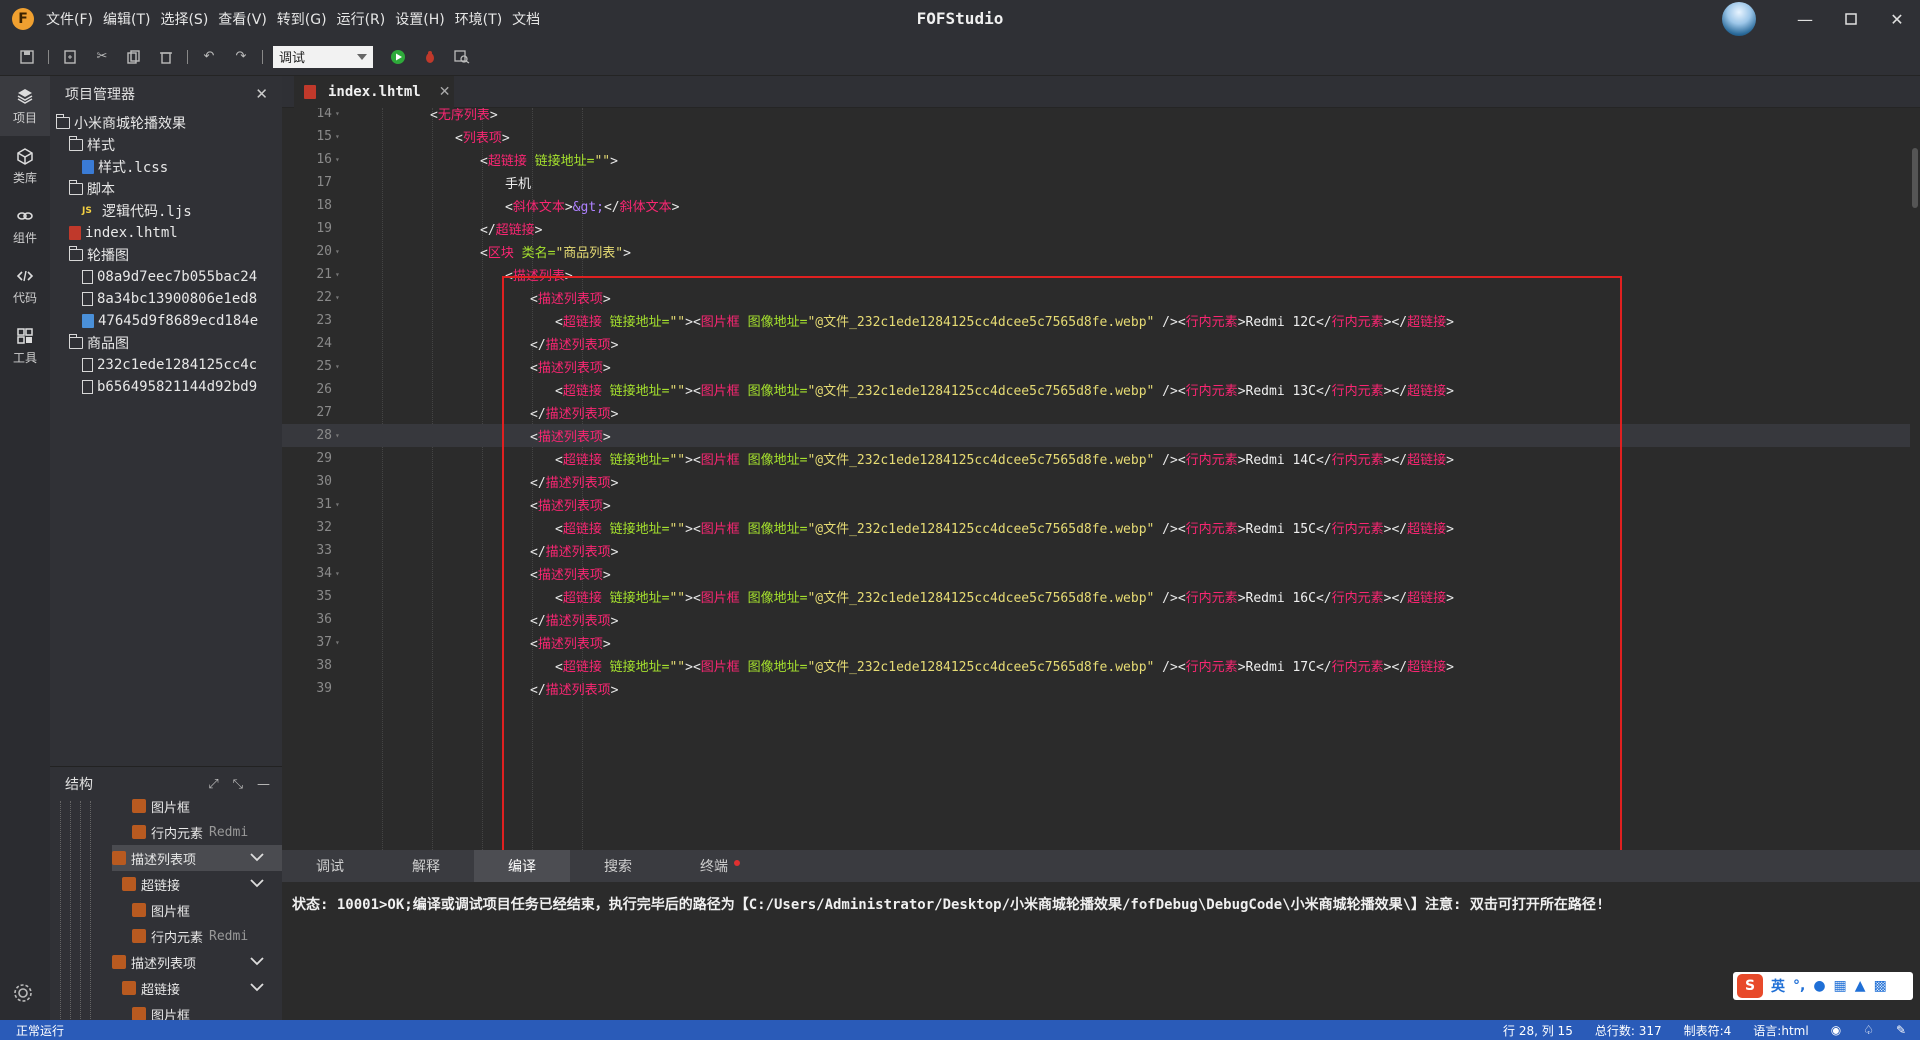 This screenshot has height=1040, width=1920. I want to click on code-line: 24 </描述列表项>, so click(1096, 343).